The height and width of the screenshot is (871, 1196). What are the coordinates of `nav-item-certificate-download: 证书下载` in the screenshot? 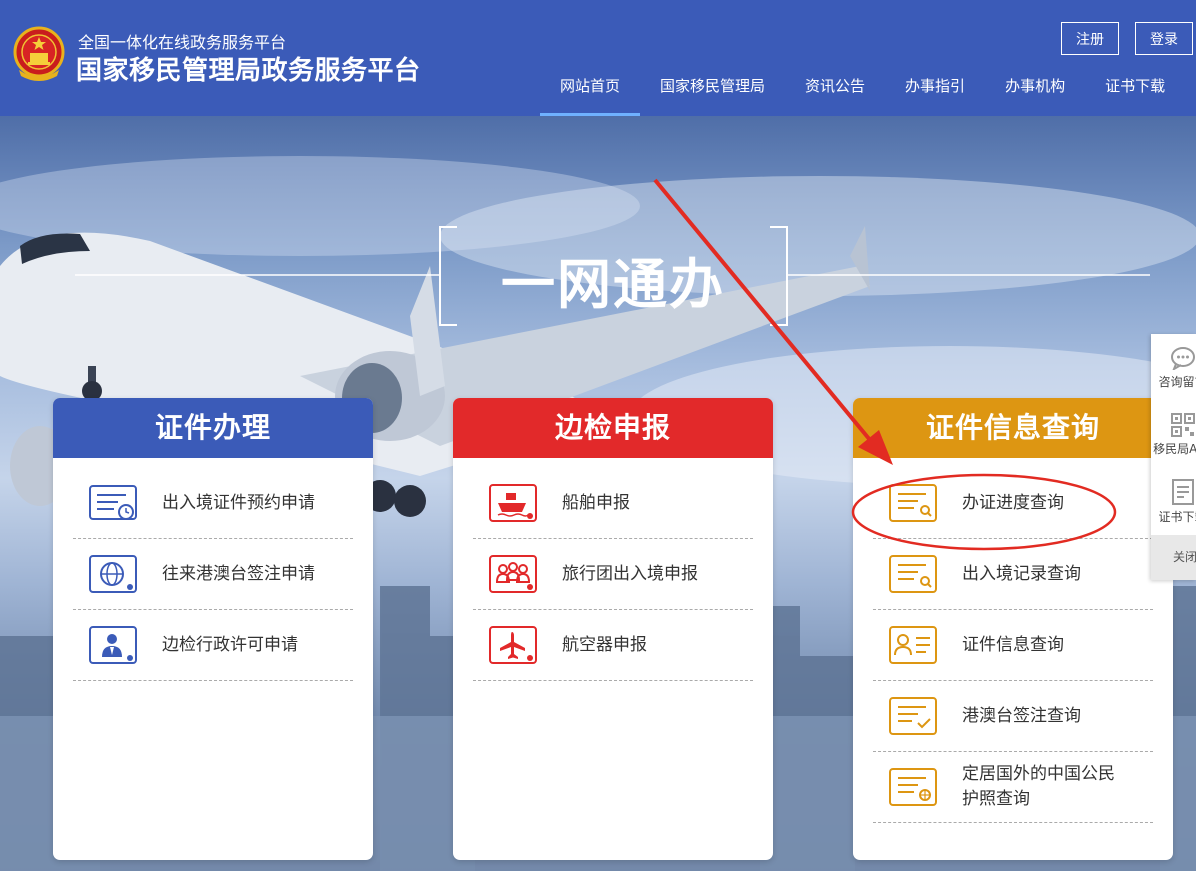 It's located at (1135, 89).